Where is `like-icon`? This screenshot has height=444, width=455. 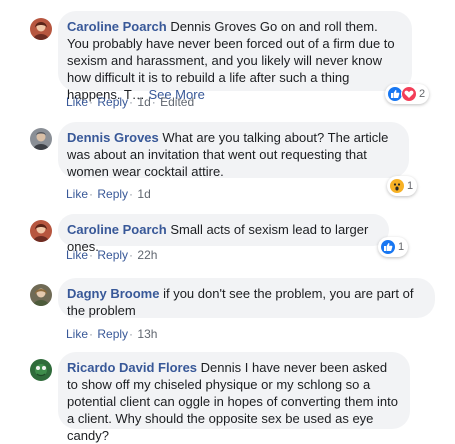
like-icon is located at coordinates (388, 247).